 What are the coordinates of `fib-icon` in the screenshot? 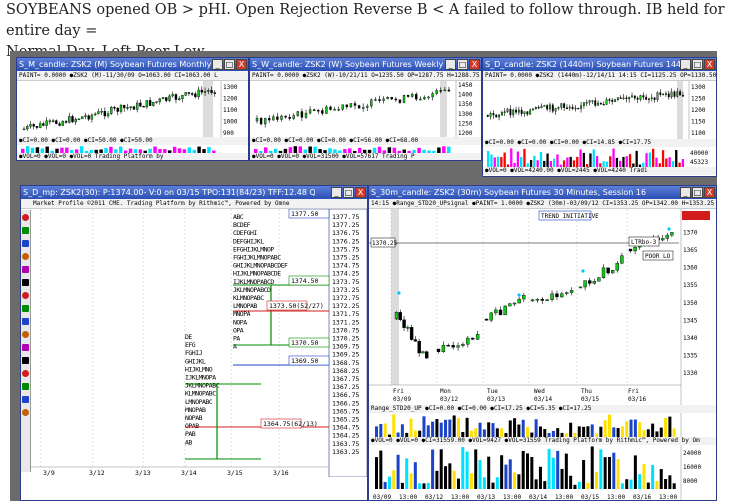 It's located at (25, 269).